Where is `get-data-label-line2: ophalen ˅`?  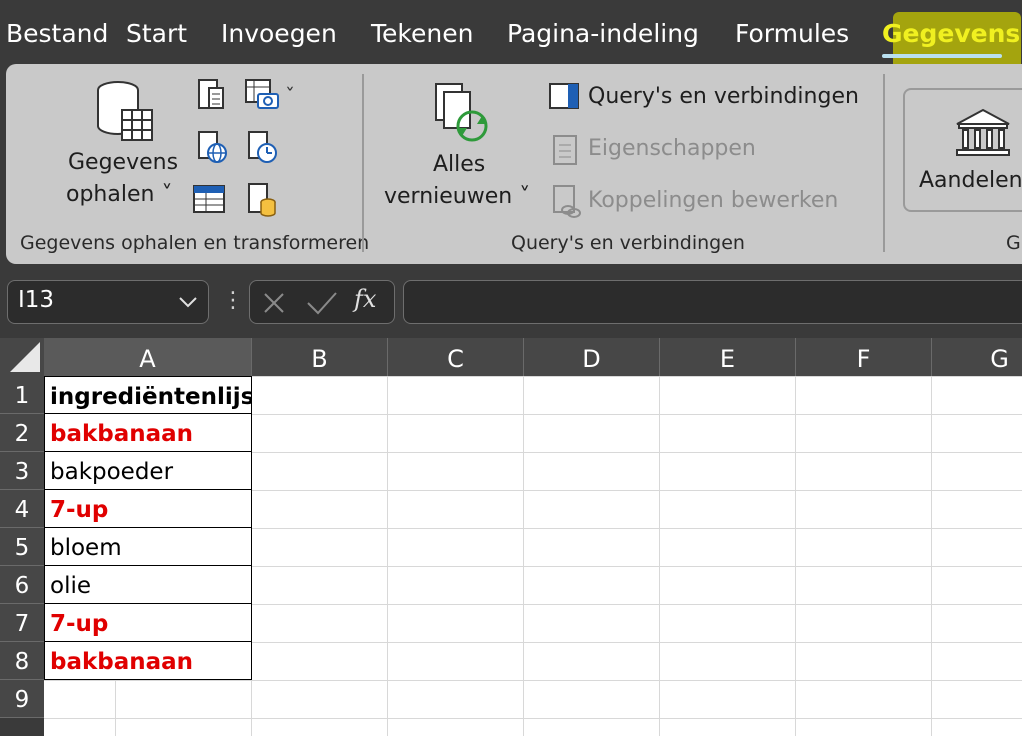 get-data-label-line2: ophalen ˅ is located at coordinates (119, 194).